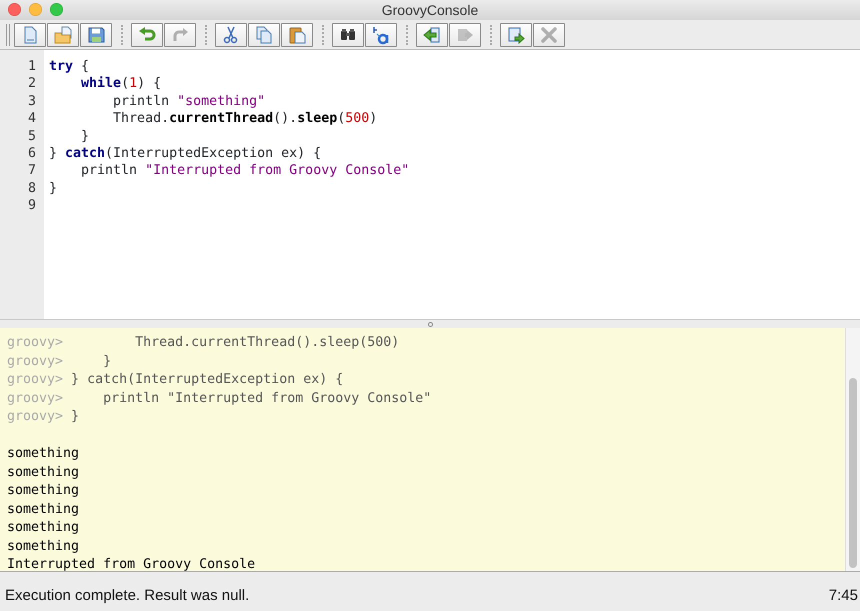 Image resolution: width=860 pixels, height=611 pixels. What do you see at coordinates (30, 34) in the screenshot?
I see `new-file-button` at bounding box center [30, 34].